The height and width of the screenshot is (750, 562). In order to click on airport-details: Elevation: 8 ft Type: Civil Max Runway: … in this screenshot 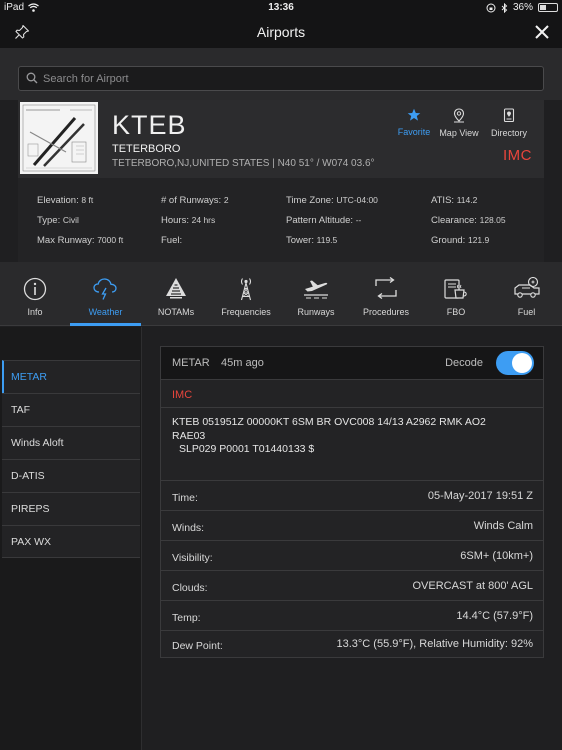, I will do `click(281, 220)`.